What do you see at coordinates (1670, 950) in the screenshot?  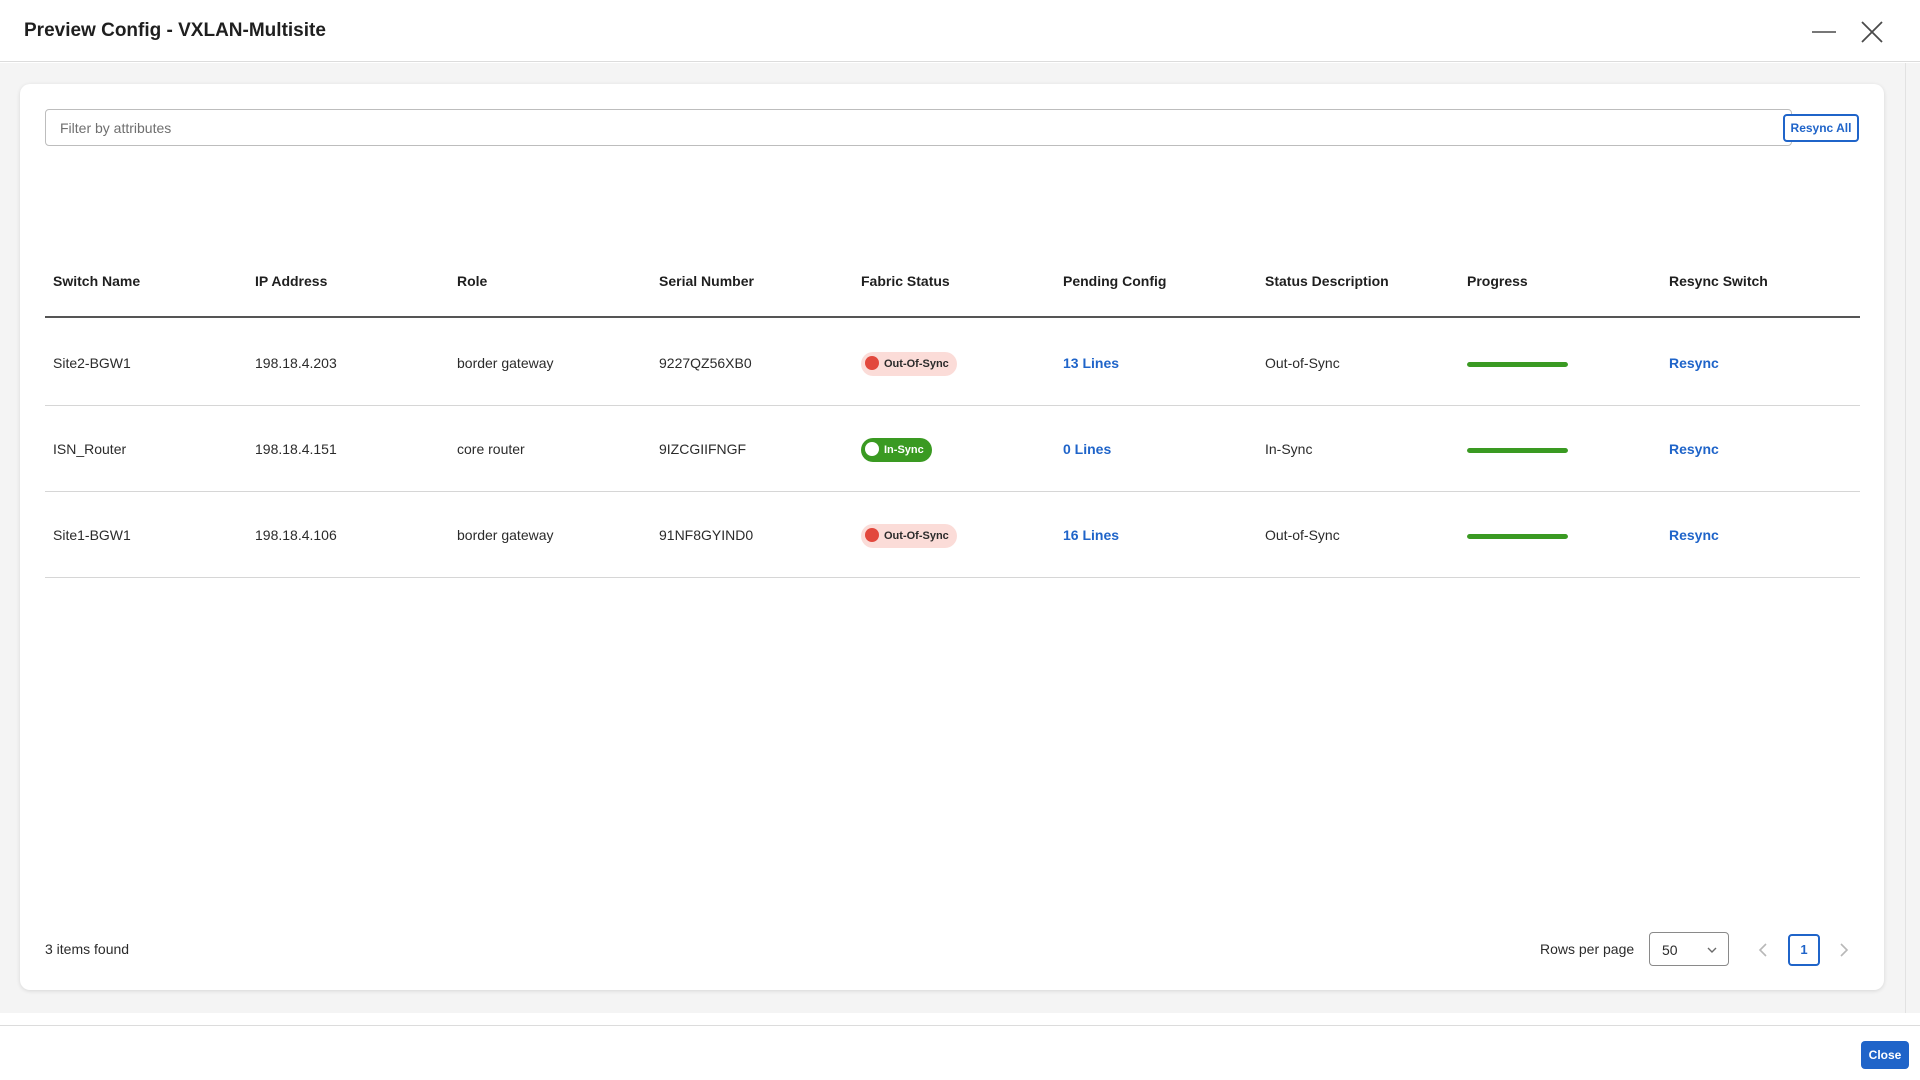 I see `rows-per-page-value: 50` at bounding box center [1670, 950].